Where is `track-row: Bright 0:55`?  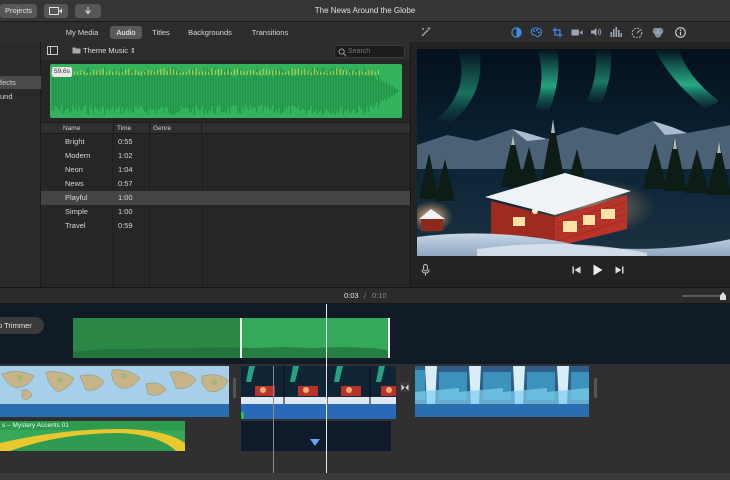
track-row: Bright 0:55 is located at coordinates (225, 142).